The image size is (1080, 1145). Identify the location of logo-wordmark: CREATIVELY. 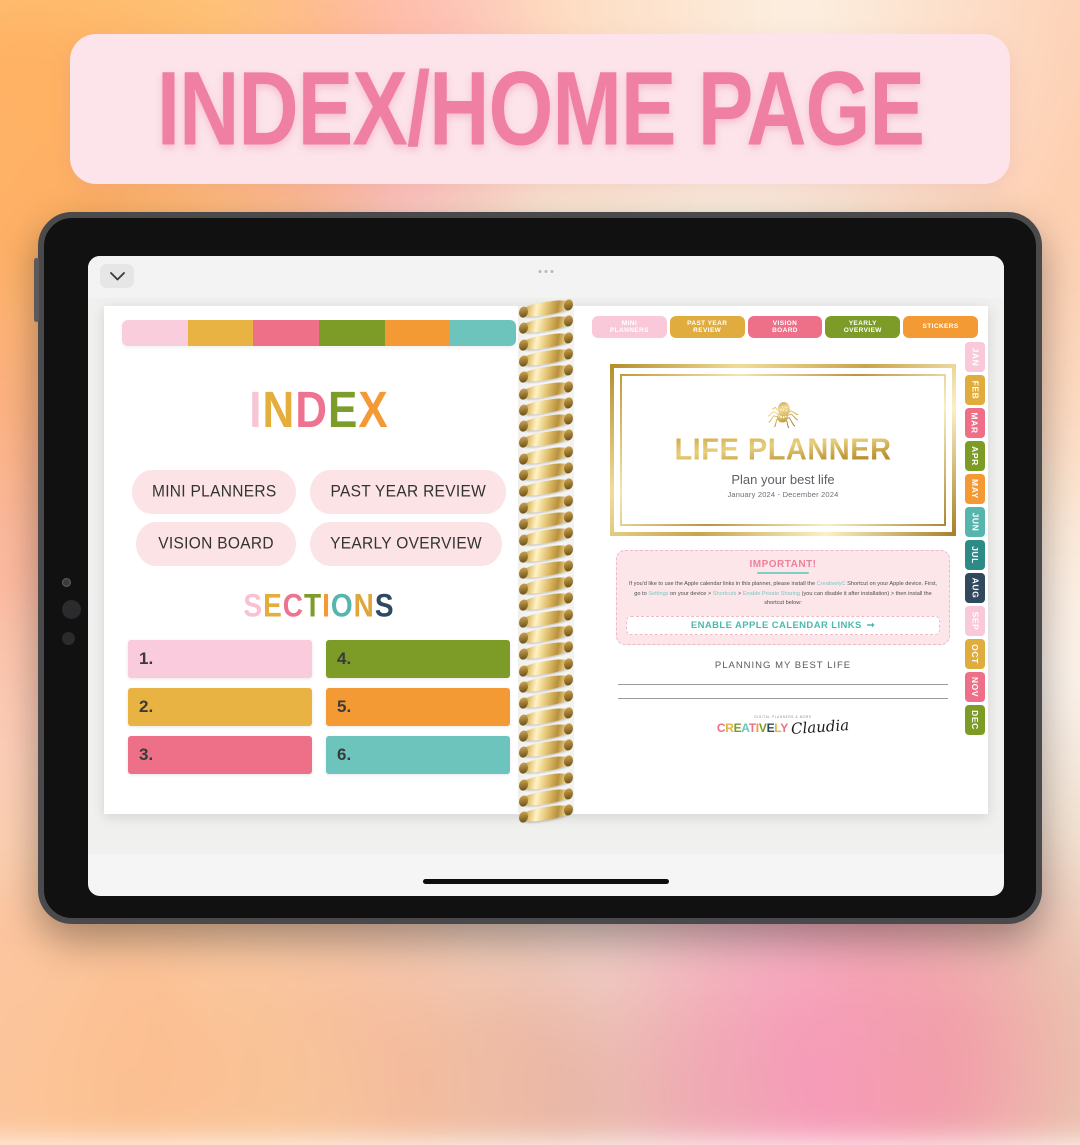
(752, 728).